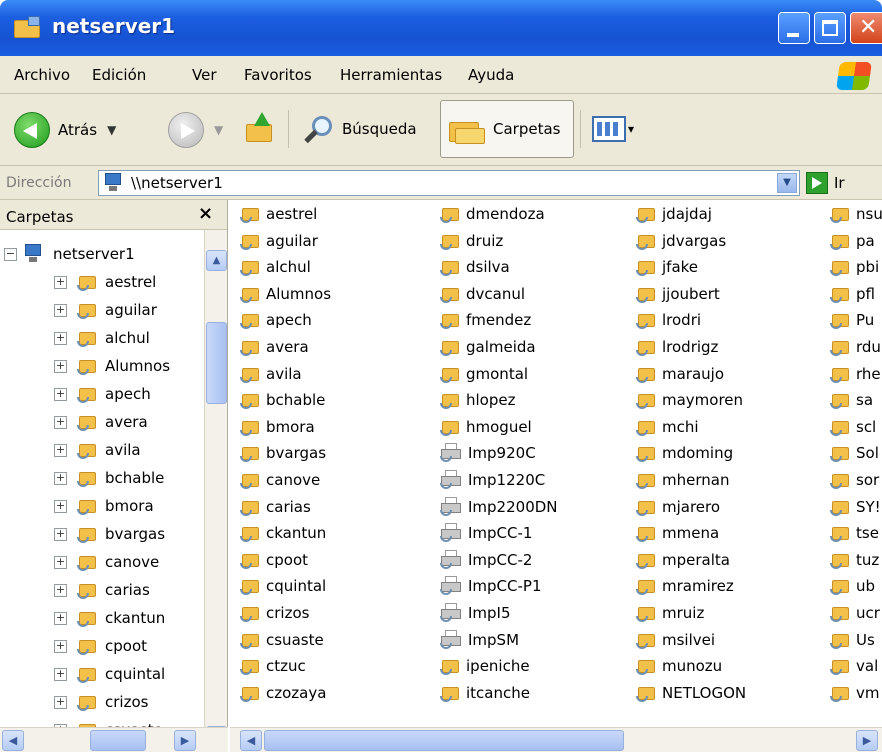 This screenshot has width=882, height=752. What do you see at coordinates (70, 450) in the screenshot?
I see `tree-item: + avila` at bounding box center [70, 450].